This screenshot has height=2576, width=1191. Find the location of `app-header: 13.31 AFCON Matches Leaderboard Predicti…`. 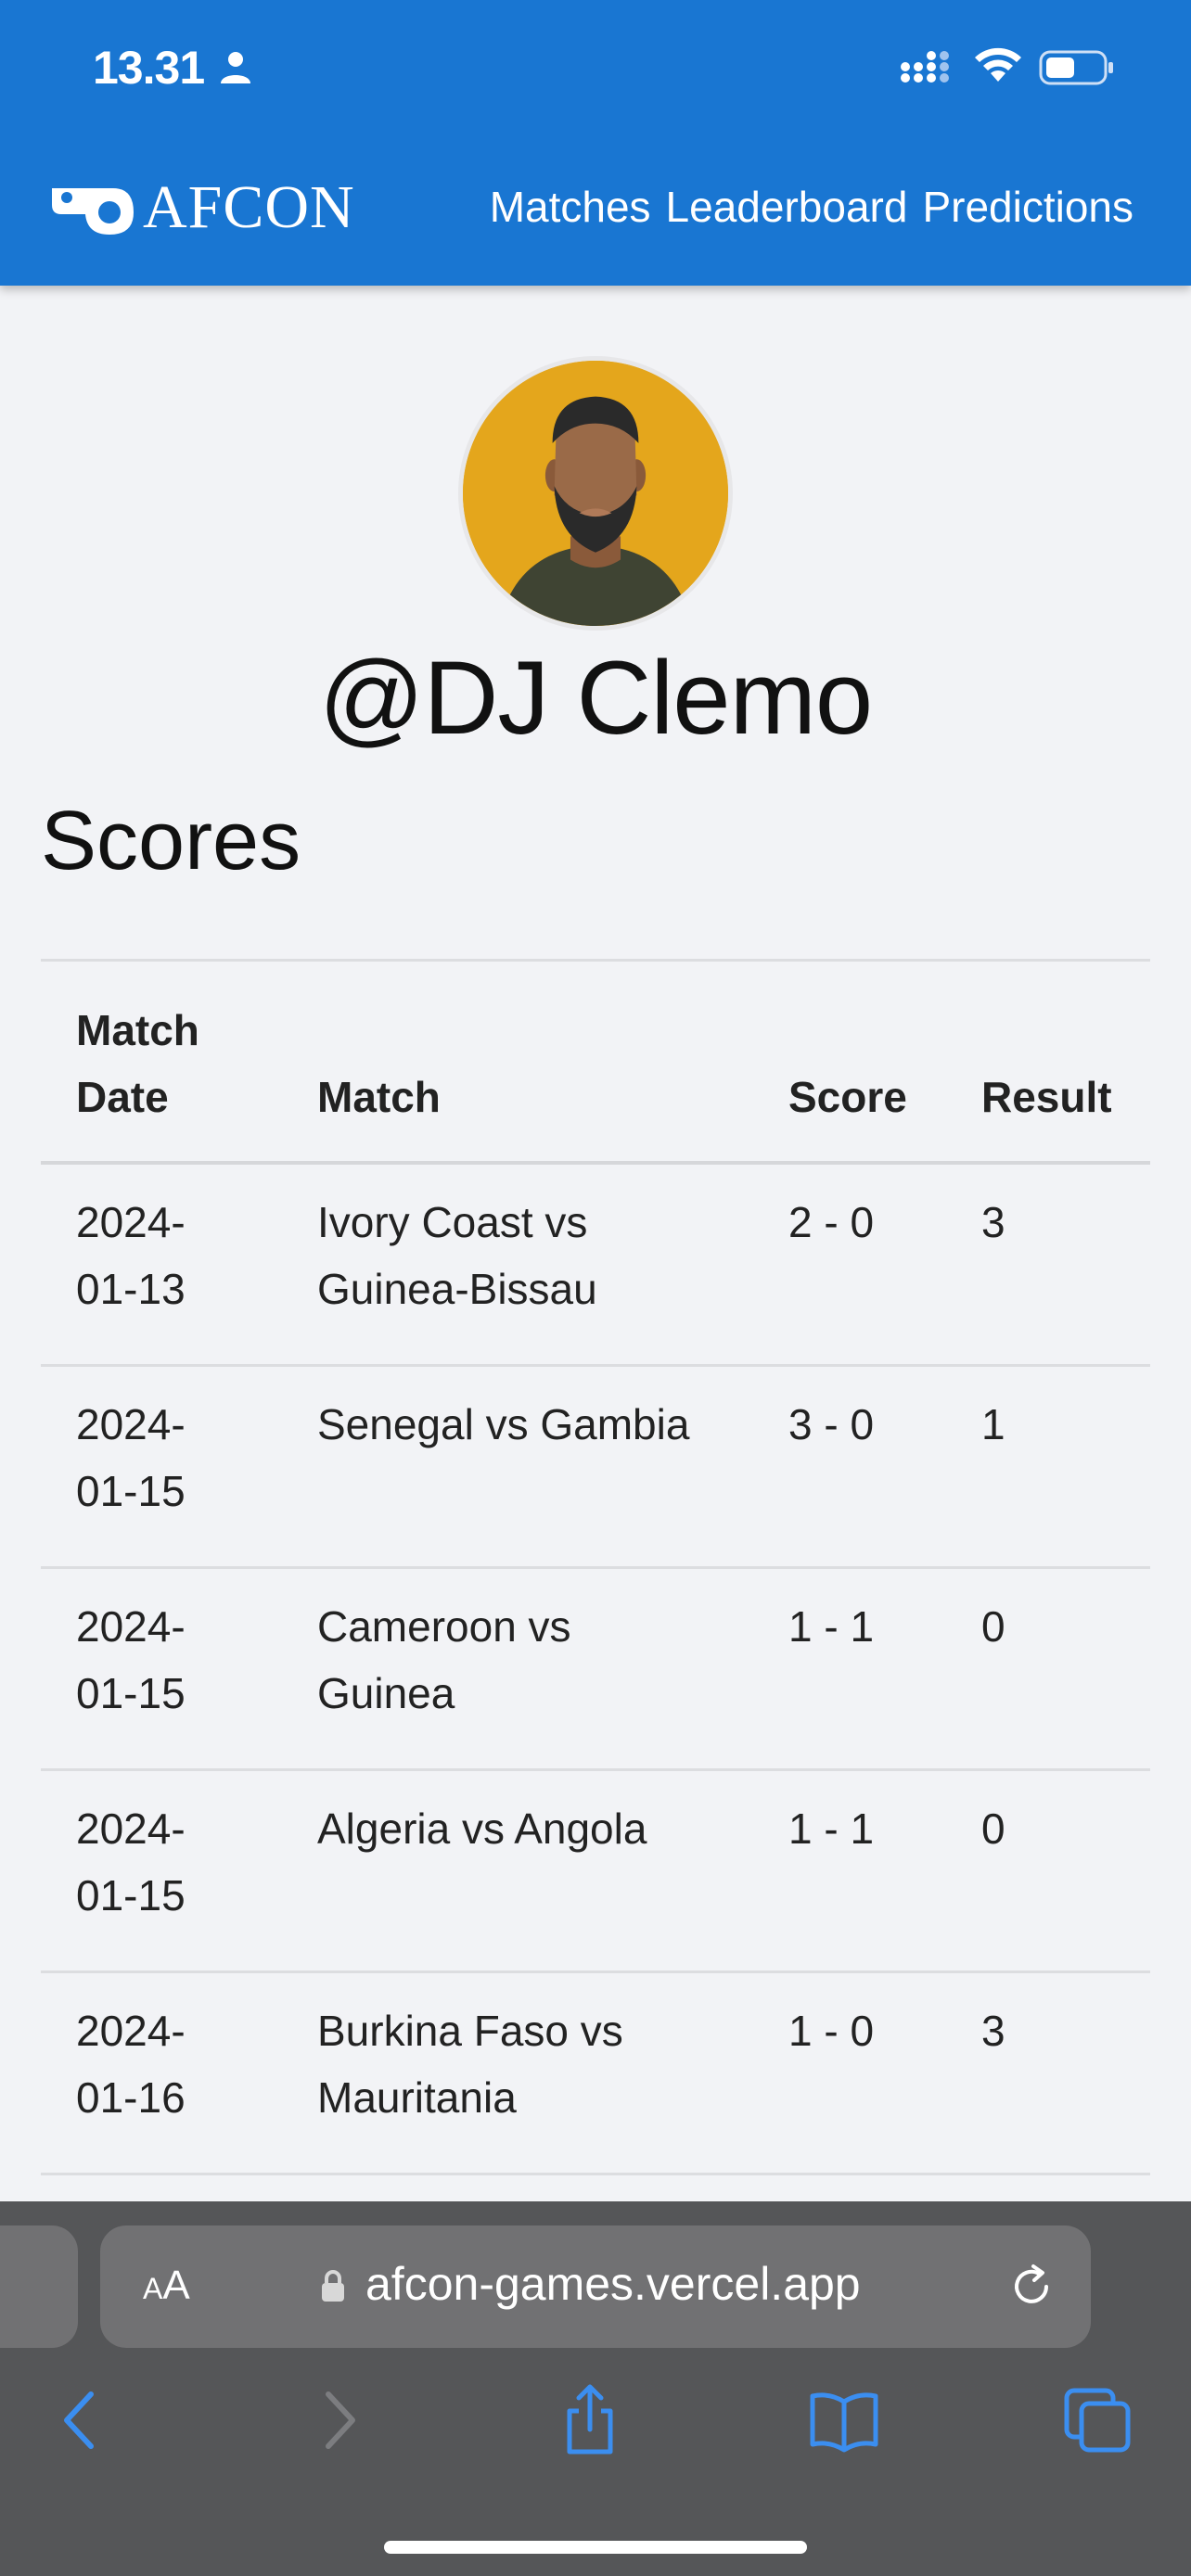

app-header: 13.31 AFCON Matches Leaderboard Predicti… is located at coordinates (595, 143).